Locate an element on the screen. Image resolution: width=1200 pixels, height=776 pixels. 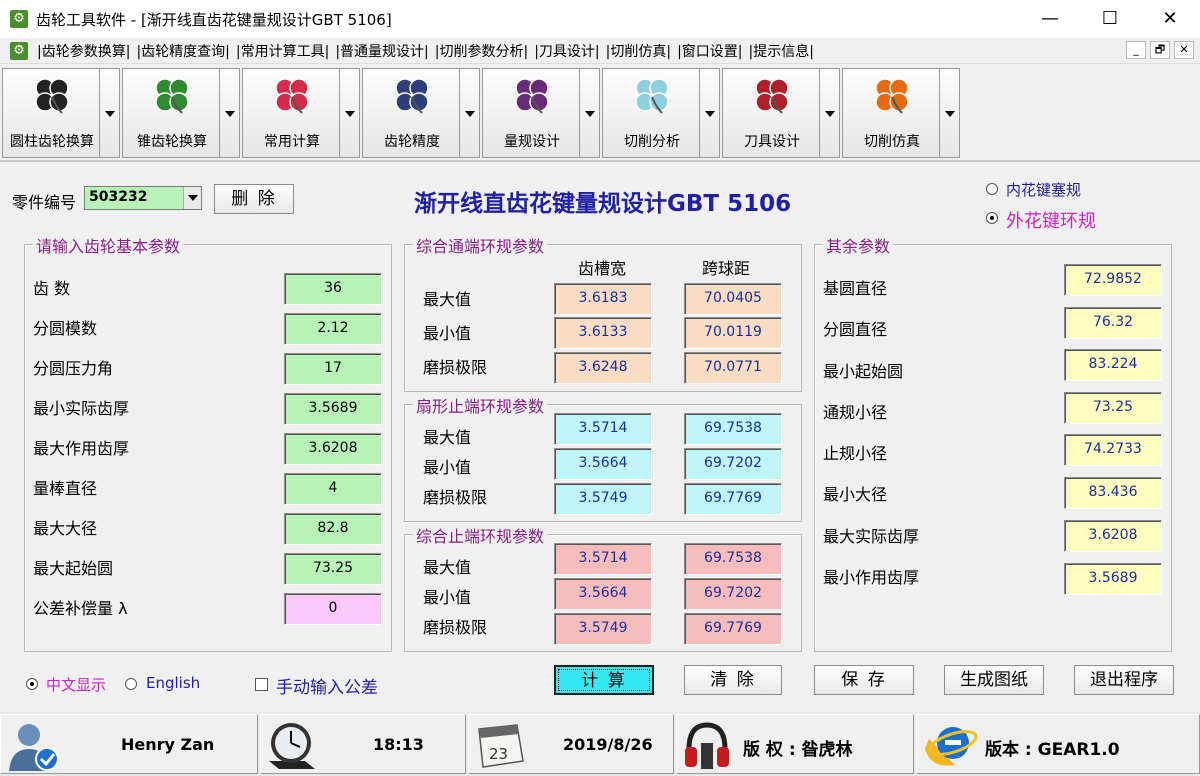
external-ring-gauge-label: 外花键环规 is located at coordinates (1051, 220).